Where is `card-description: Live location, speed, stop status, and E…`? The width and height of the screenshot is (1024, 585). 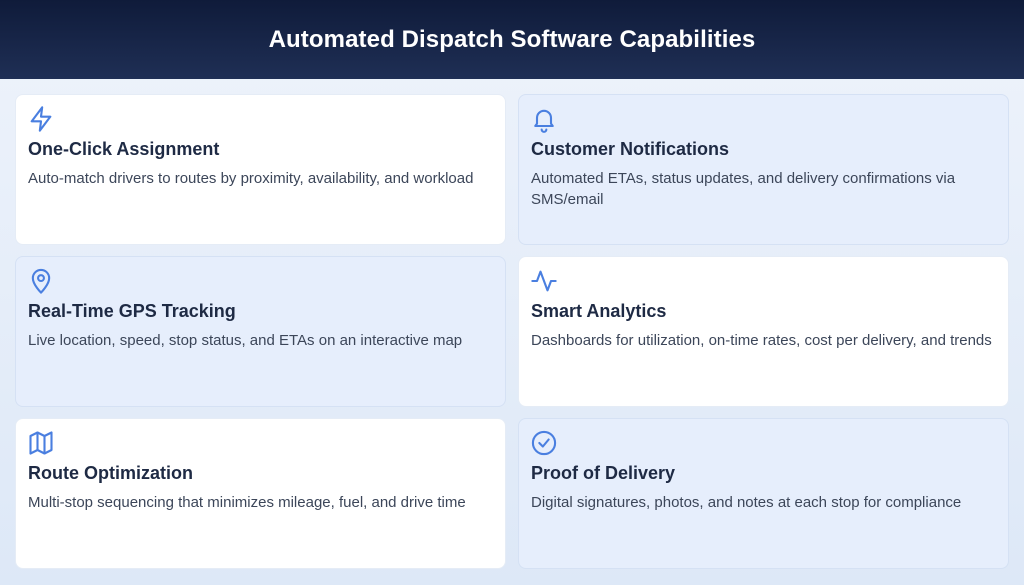
card-description: Live location, speed, stop status, and E… is located at coordinates (245, 340).